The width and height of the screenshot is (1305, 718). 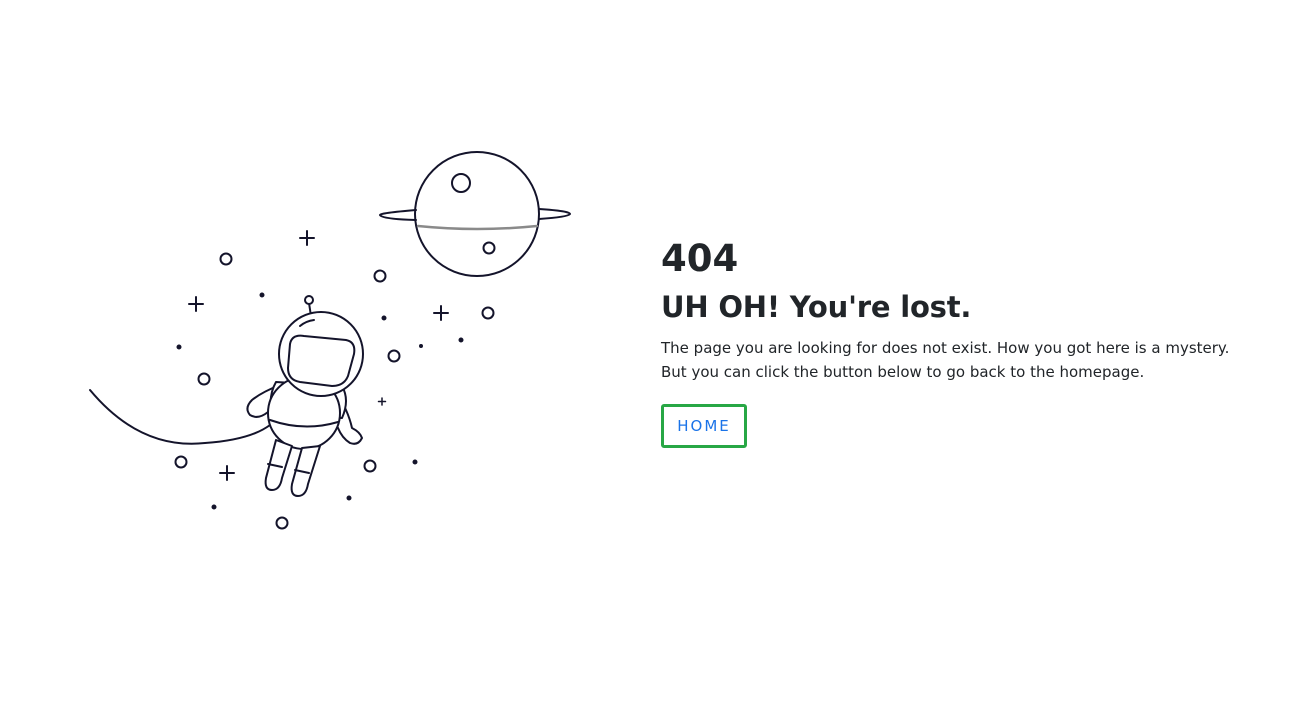 What do you see at coordinates (816, 307) in the screenshot?
I see `error-headline: UH OH! You're lost.` at bounding box center [816, 307].